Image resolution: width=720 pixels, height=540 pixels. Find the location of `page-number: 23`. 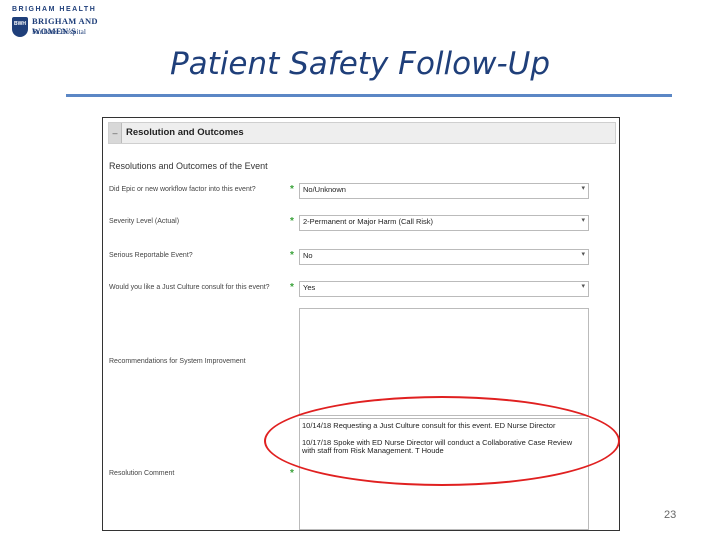

page-number: 23 is located at coordinates (670, 515).